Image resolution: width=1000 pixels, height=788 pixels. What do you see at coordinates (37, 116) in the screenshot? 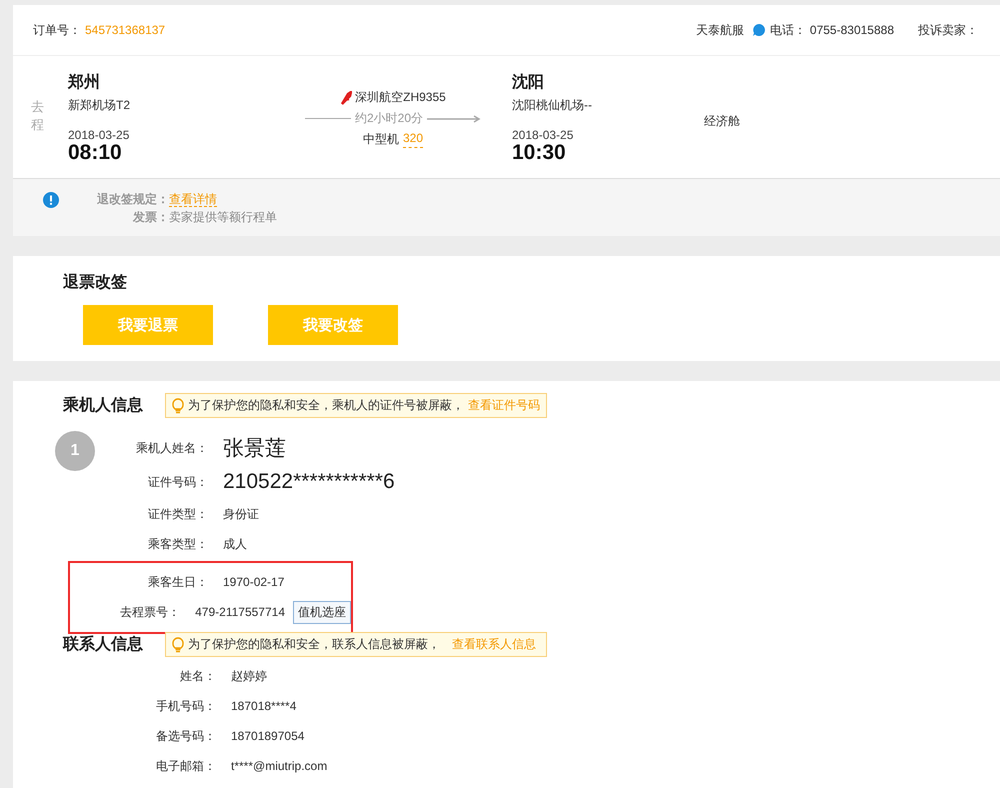
I see `direction-label: 去程` at bounding box center [37, 116].